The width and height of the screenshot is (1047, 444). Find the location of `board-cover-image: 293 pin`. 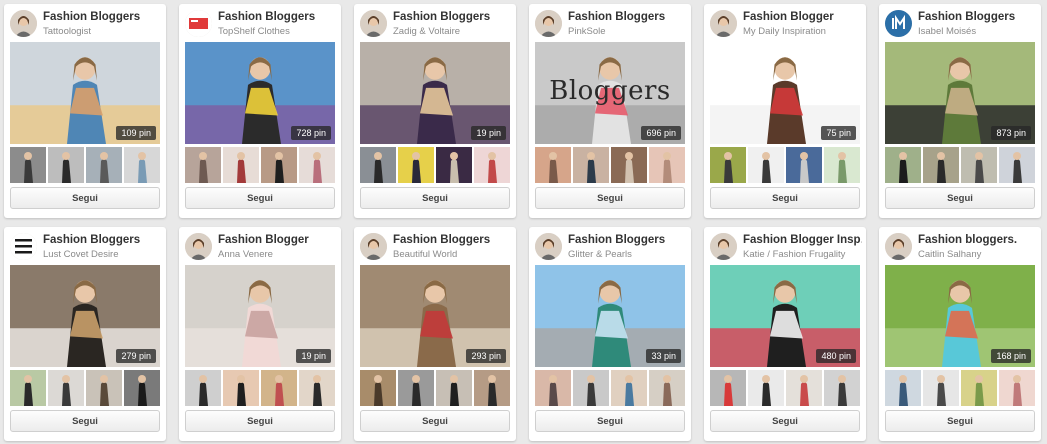

board-cover-image: 293 pin is located at coordinates (435, 316).